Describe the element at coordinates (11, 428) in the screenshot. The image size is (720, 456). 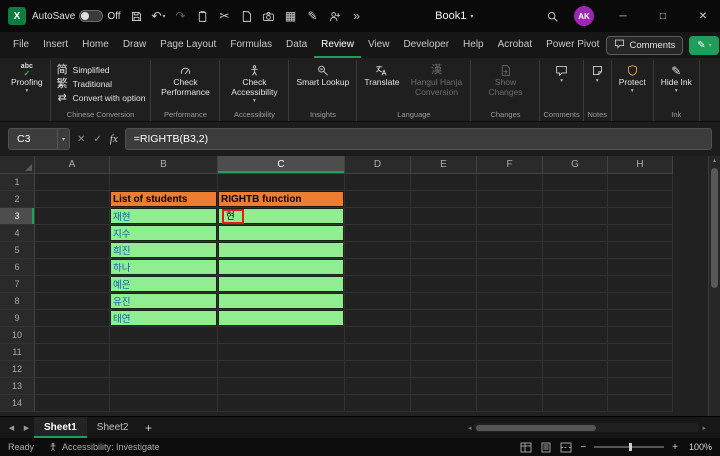
I see `sheet-nav-left-icon: ◀` at that location.